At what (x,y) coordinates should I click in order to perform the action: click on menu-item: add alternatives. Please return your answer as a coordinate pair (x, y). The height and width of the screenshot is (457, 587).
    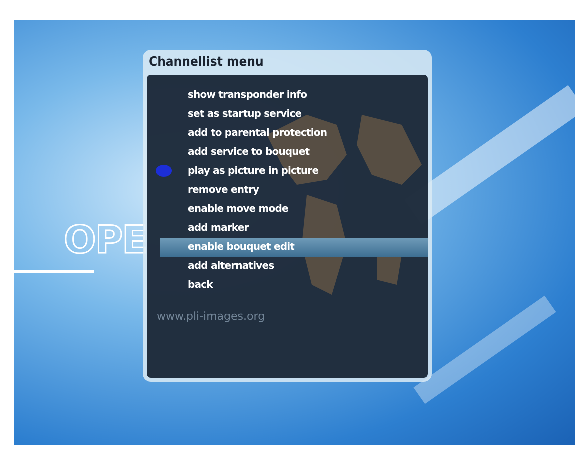
    Looking at the image, I should click on (294, 266).